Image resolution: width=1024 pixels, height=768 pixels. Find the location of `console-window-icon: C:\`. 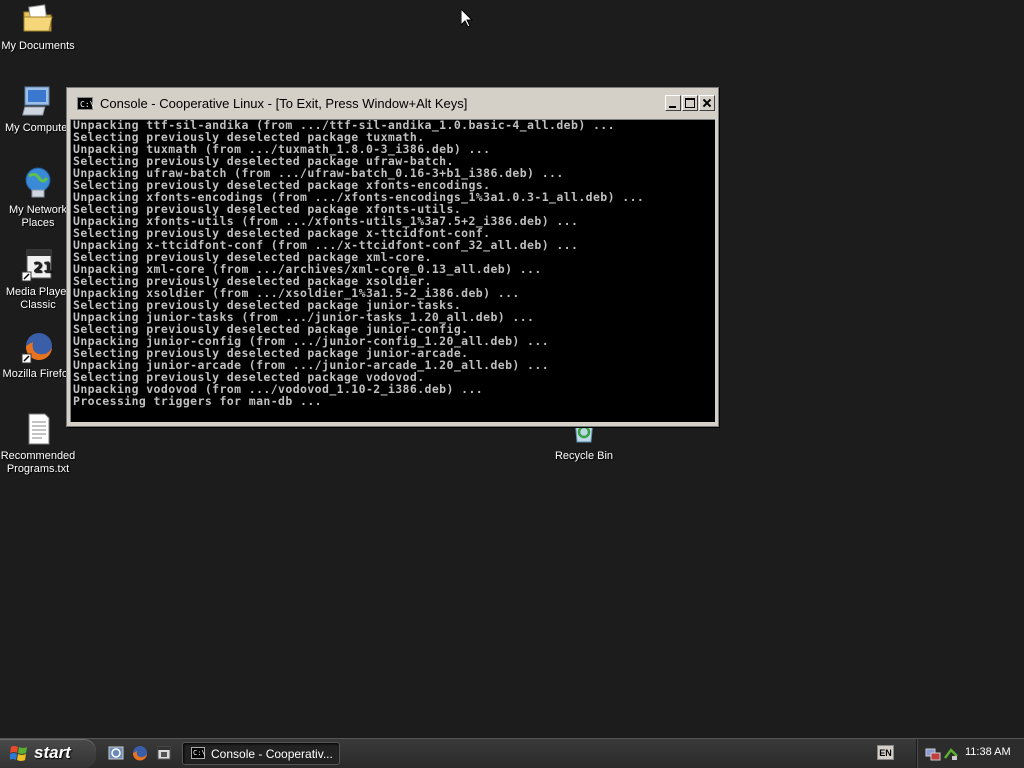

console-window-icon: C:\ is located at coordinates (85, 103).